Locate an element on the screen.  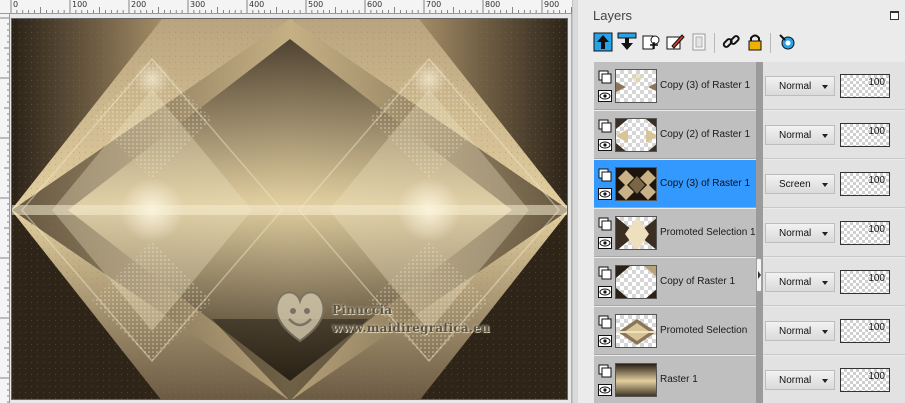
layer-row: Copy (3) of Raster 1 Normal 100 is located at coordinates (749, 86).